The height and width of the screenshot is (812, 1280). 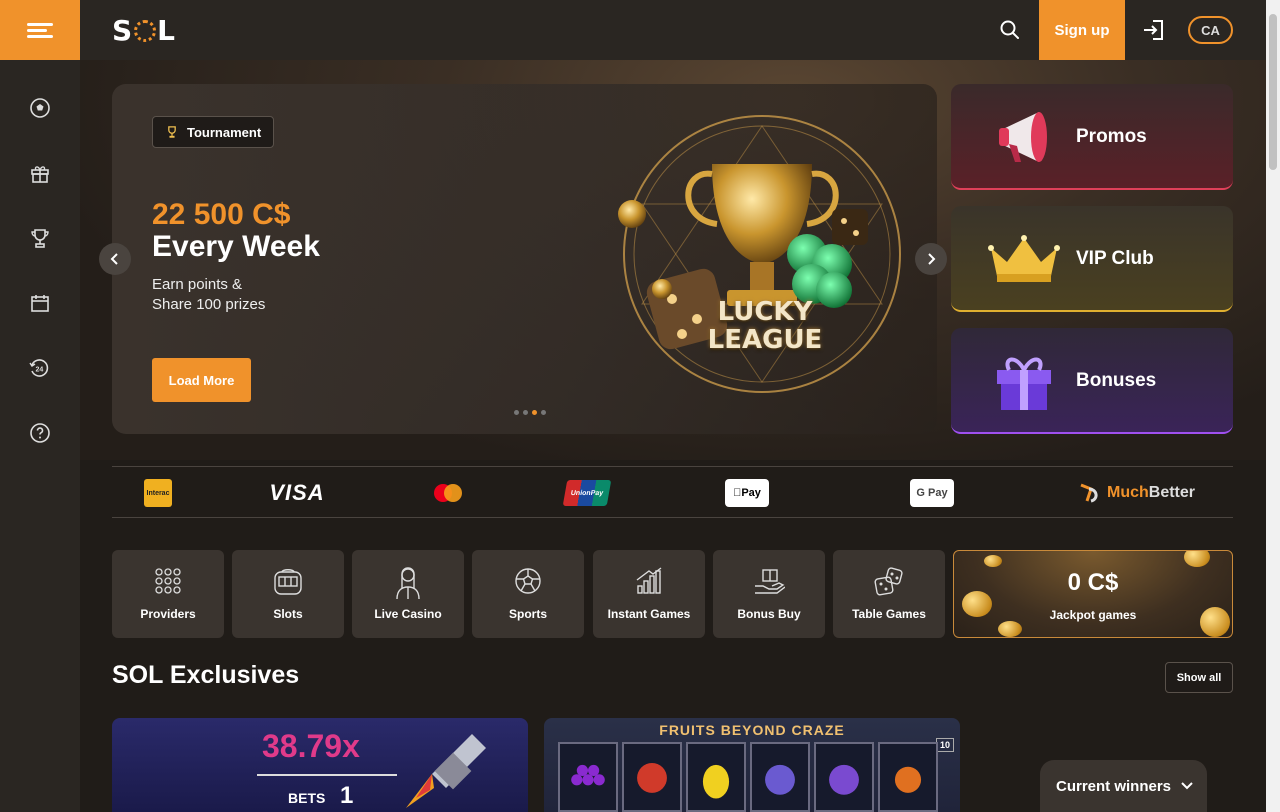 I want to click on vip-club-card: VIP Club, so click(x=1092, y=259).